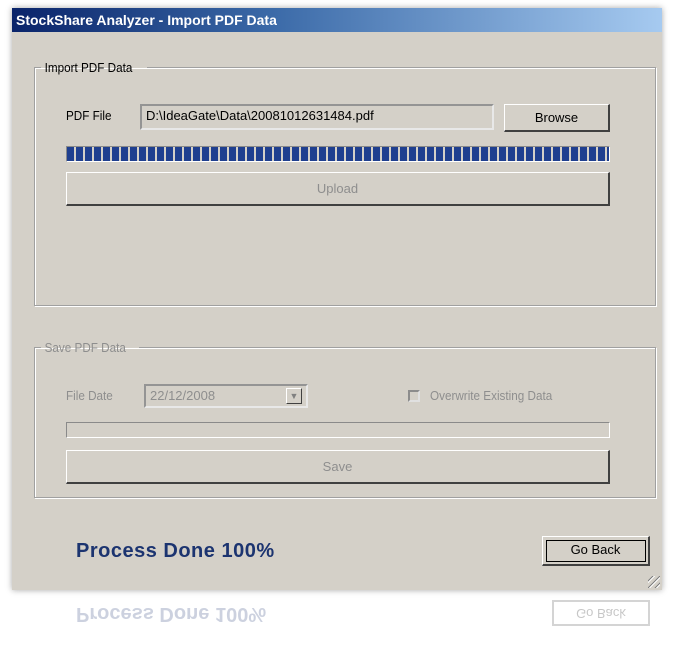 The width and height of the screenshot is (675, 652). I want to click on window-reflection: Process Done 100% Go Back, so click(337, 624).